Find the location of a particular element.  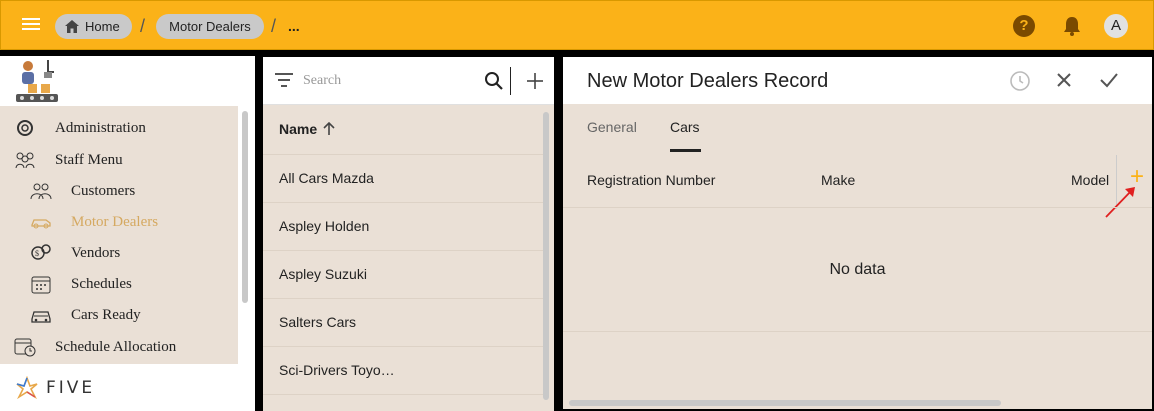

help-icon: ? is located at coordinates (1024, 26).